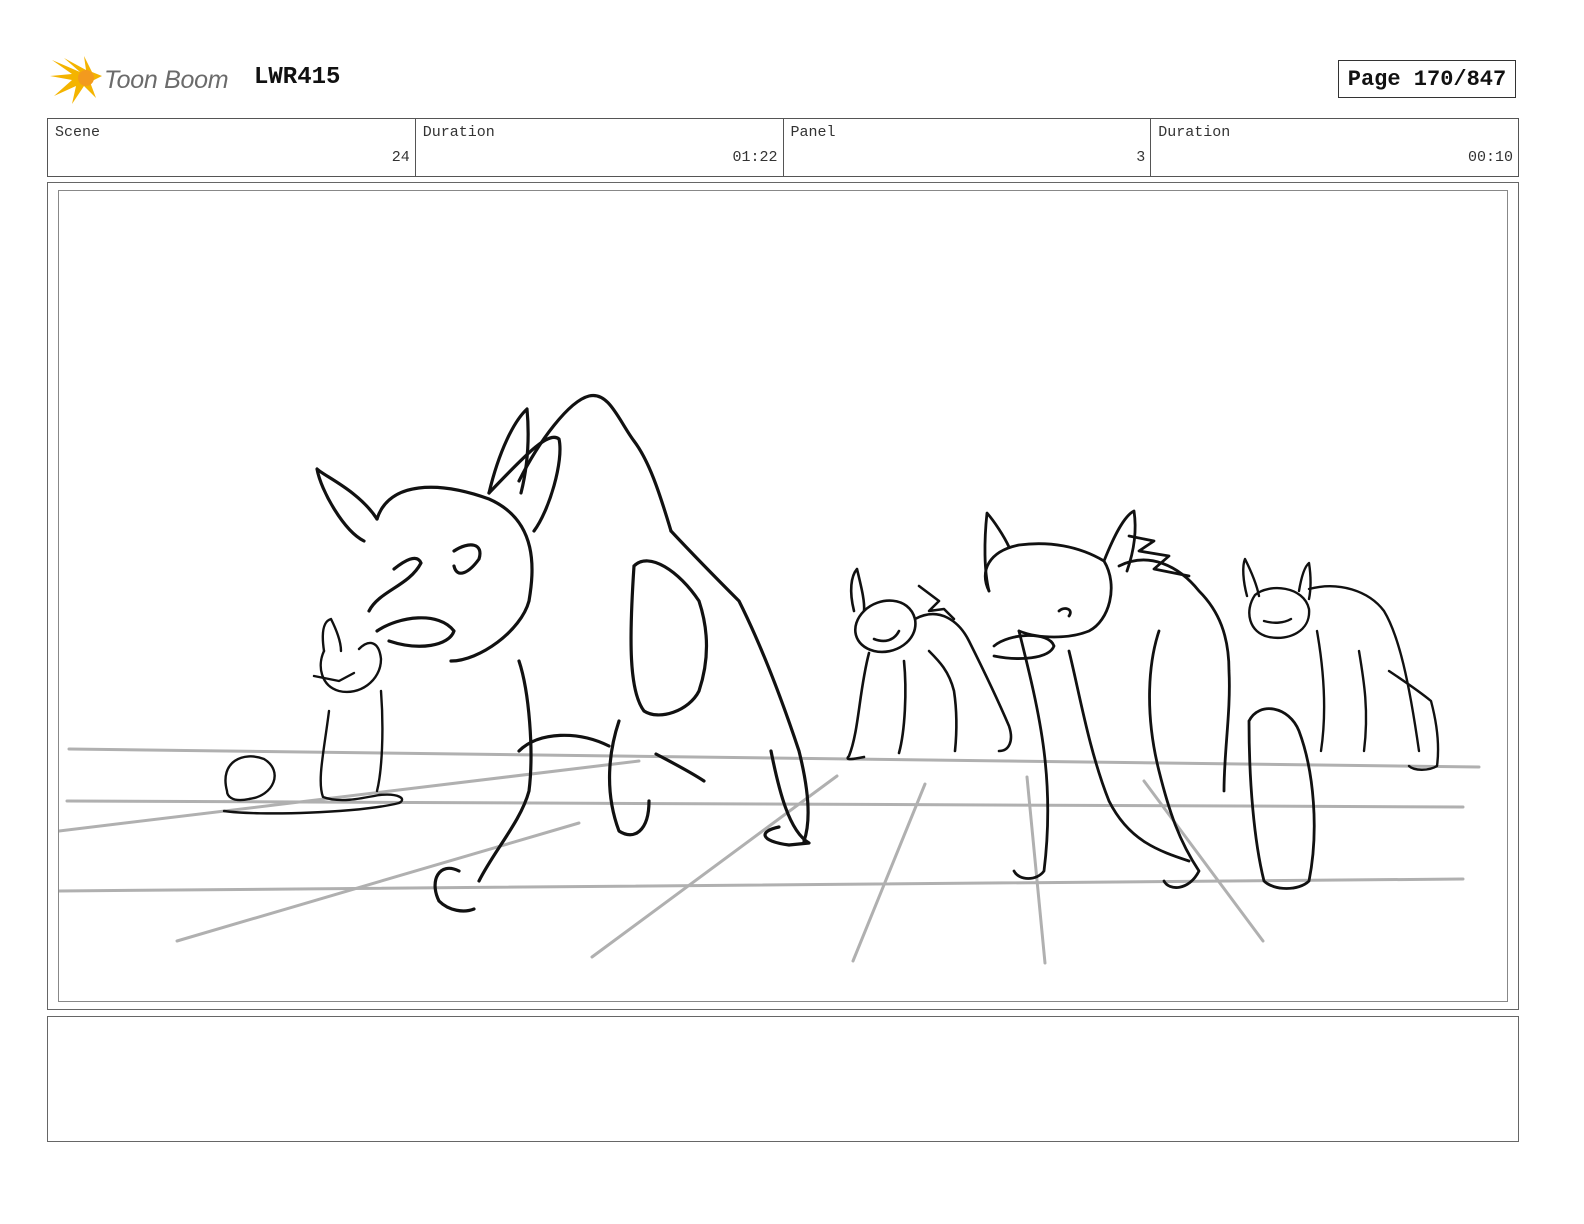  What do you see at coordinates (297, 77) in the screenshot?
I see `project-id: LWR415` at bounding box center [297, 77].